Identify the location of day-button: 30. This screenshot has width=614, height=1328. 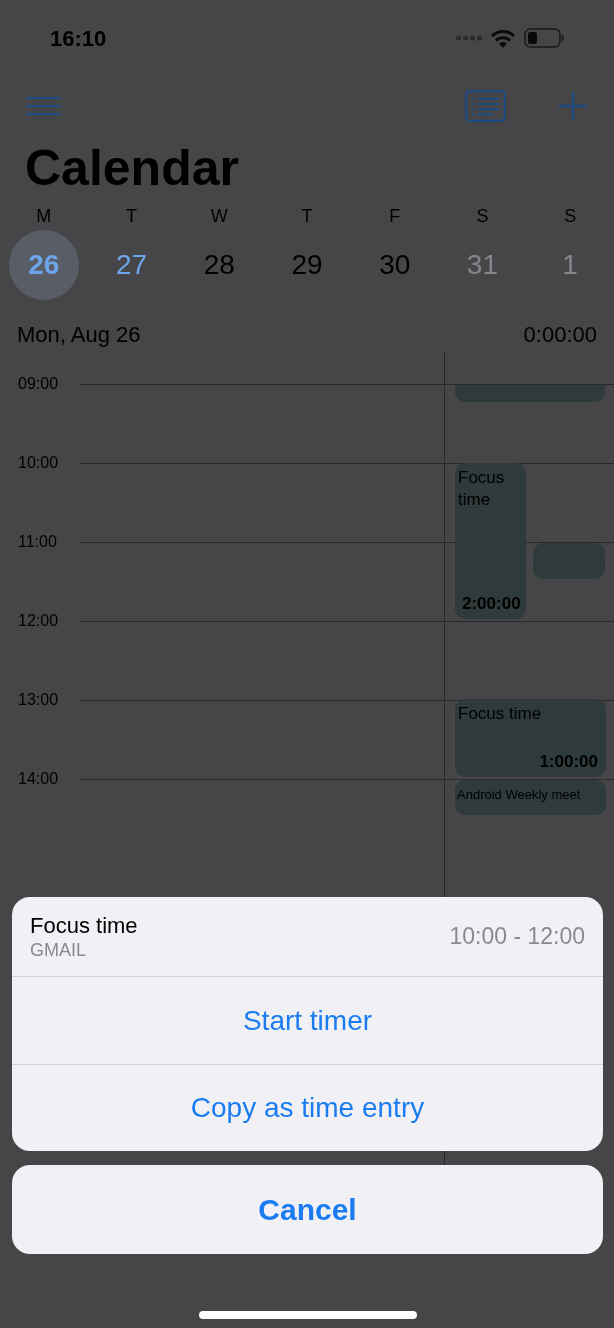
(394, 265).